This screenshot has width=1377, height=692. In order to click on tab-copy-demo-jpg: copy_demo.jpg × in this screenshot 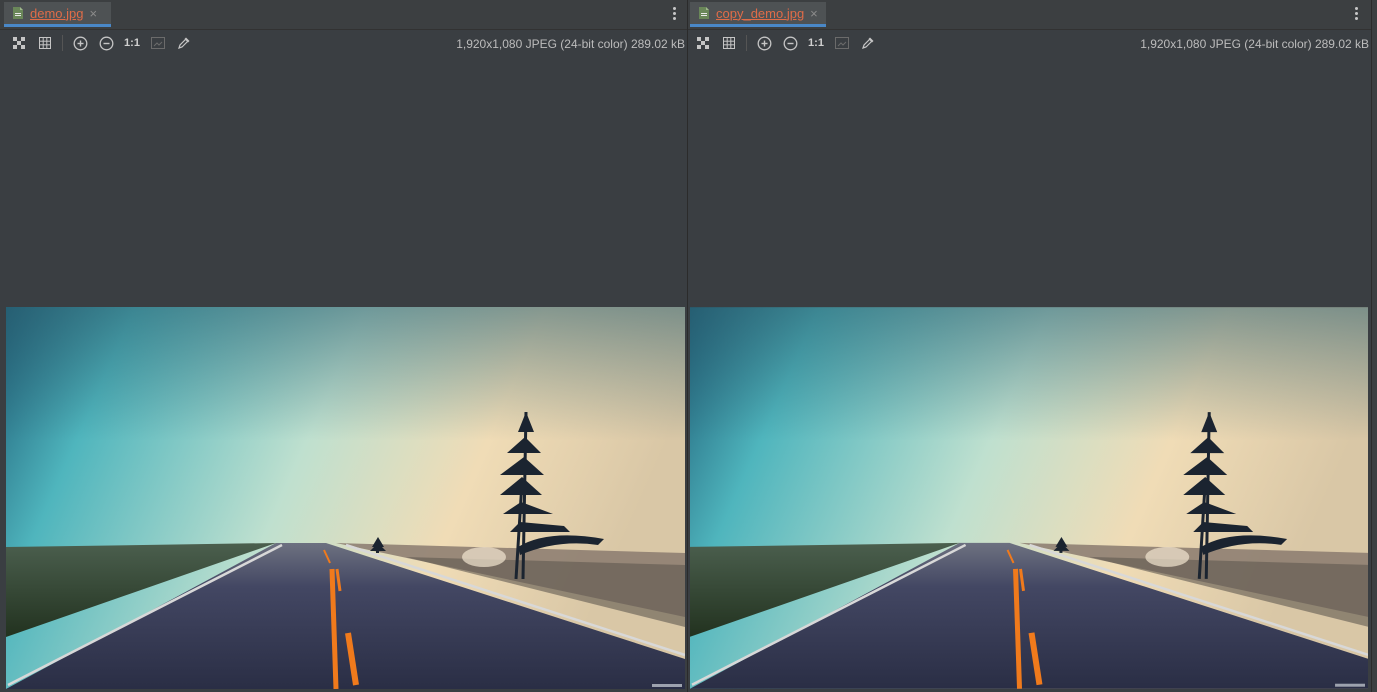, I will do `click(758, 14)`.